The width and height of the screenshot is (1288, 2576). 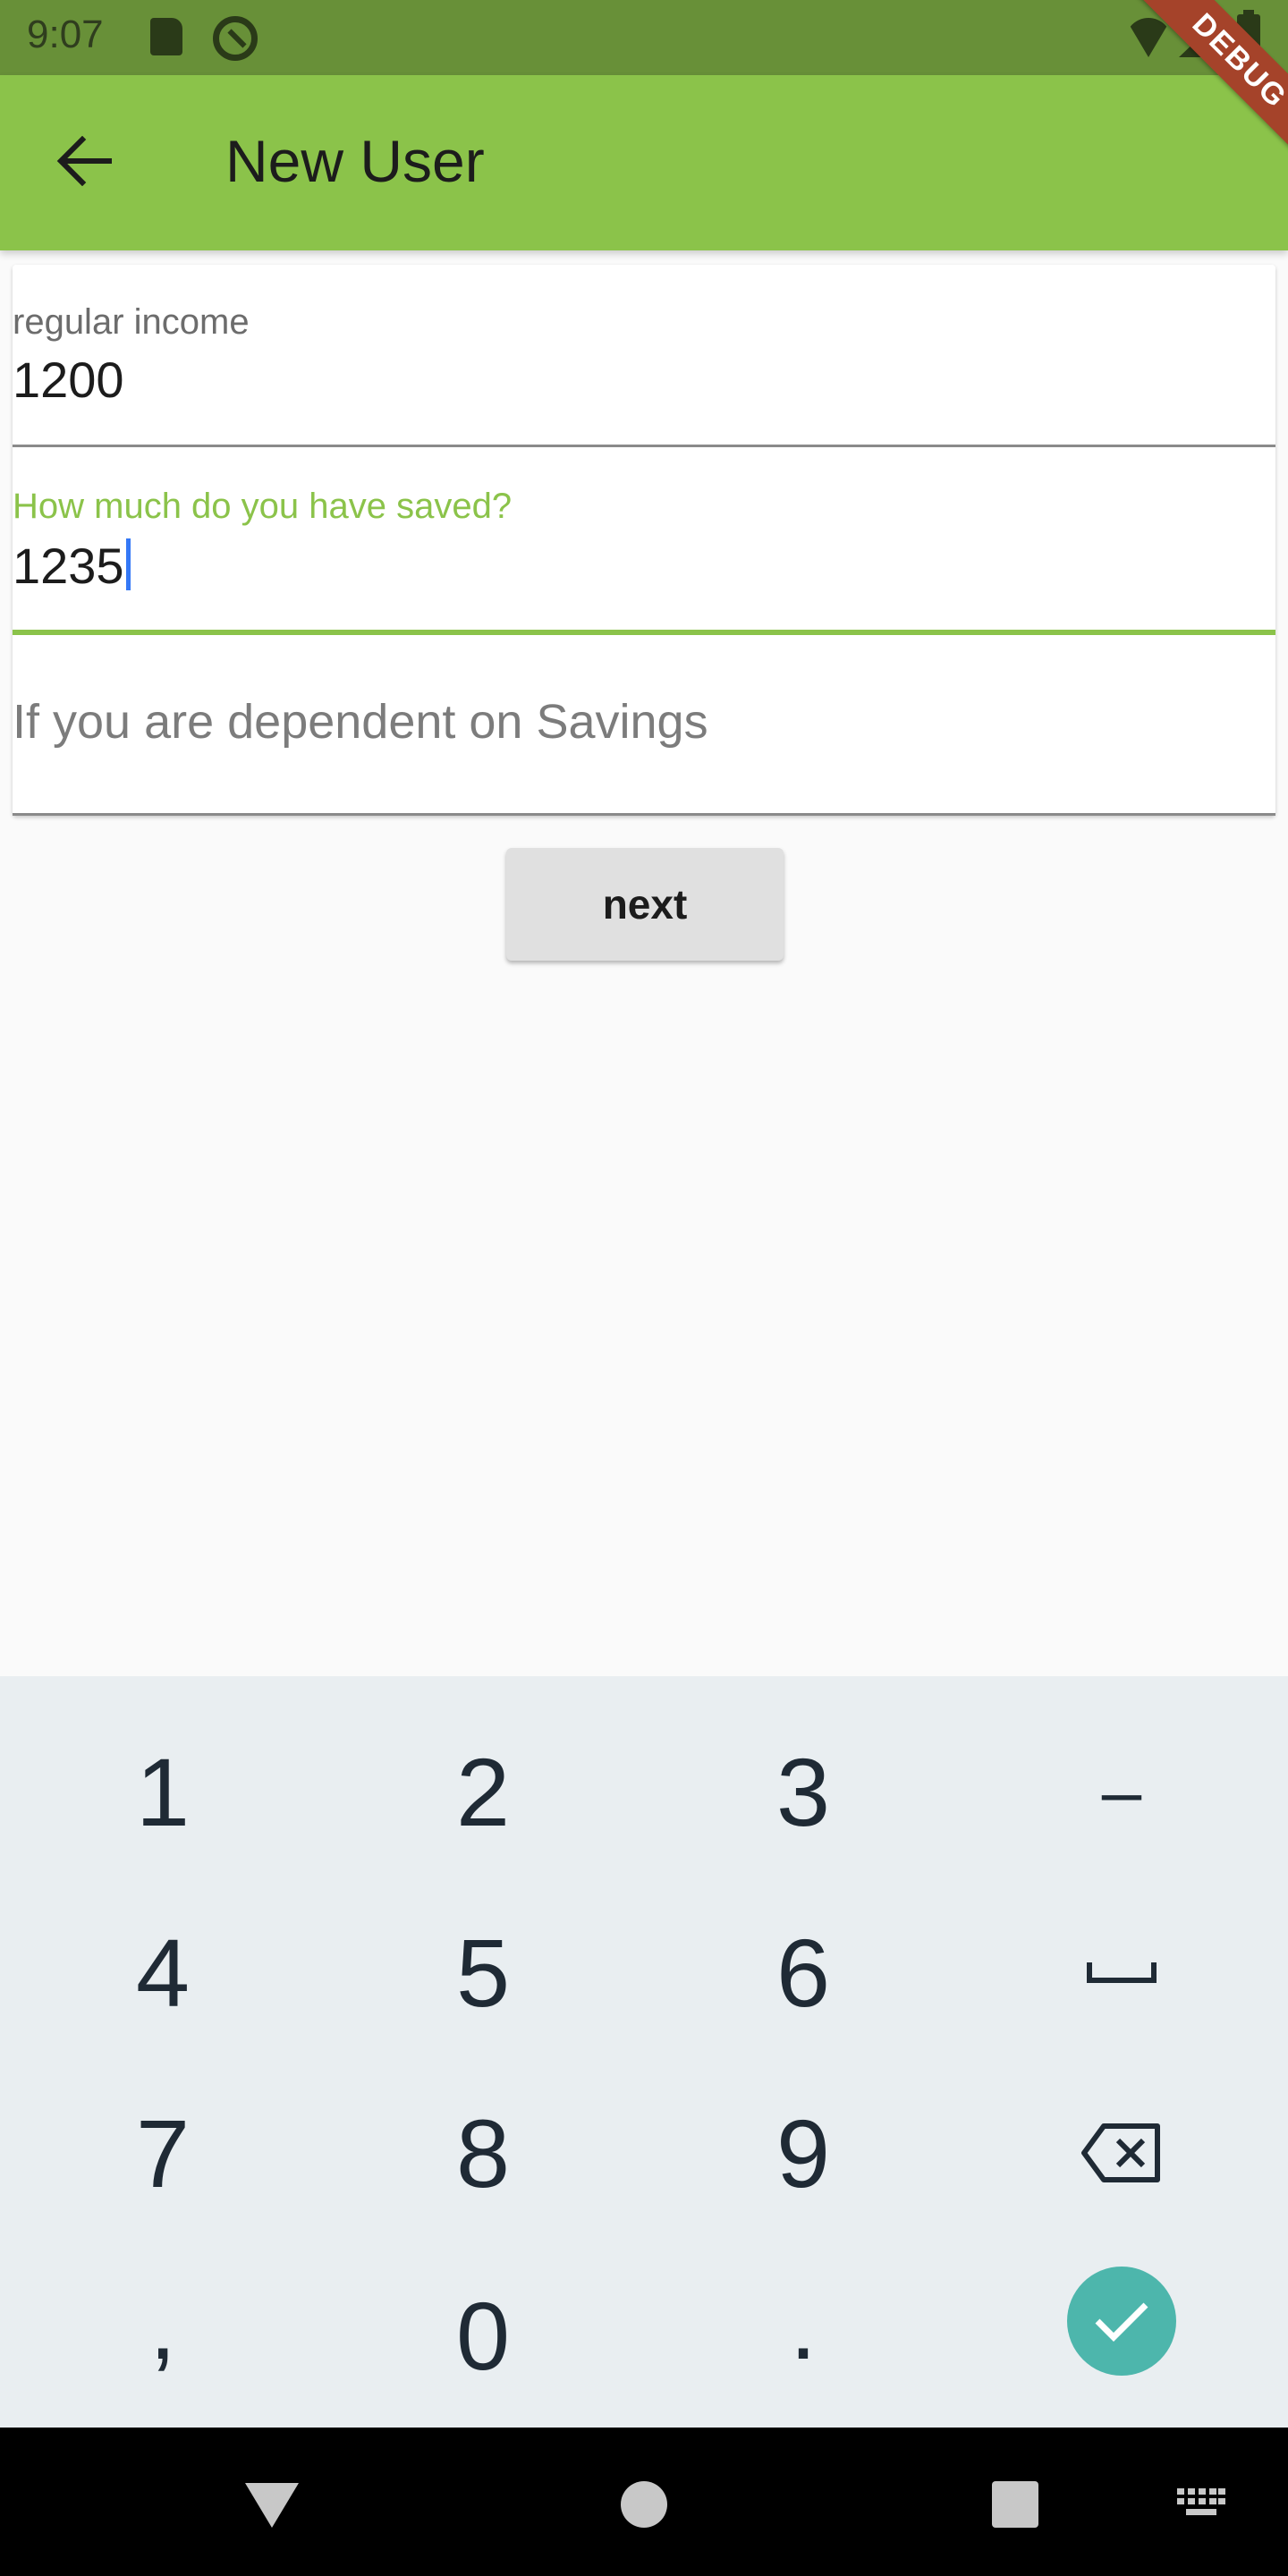 What do you see at coordinates (272, 2505) in the screenshot?
I see `nav-back-icon` at bounding box center [272, 2505].